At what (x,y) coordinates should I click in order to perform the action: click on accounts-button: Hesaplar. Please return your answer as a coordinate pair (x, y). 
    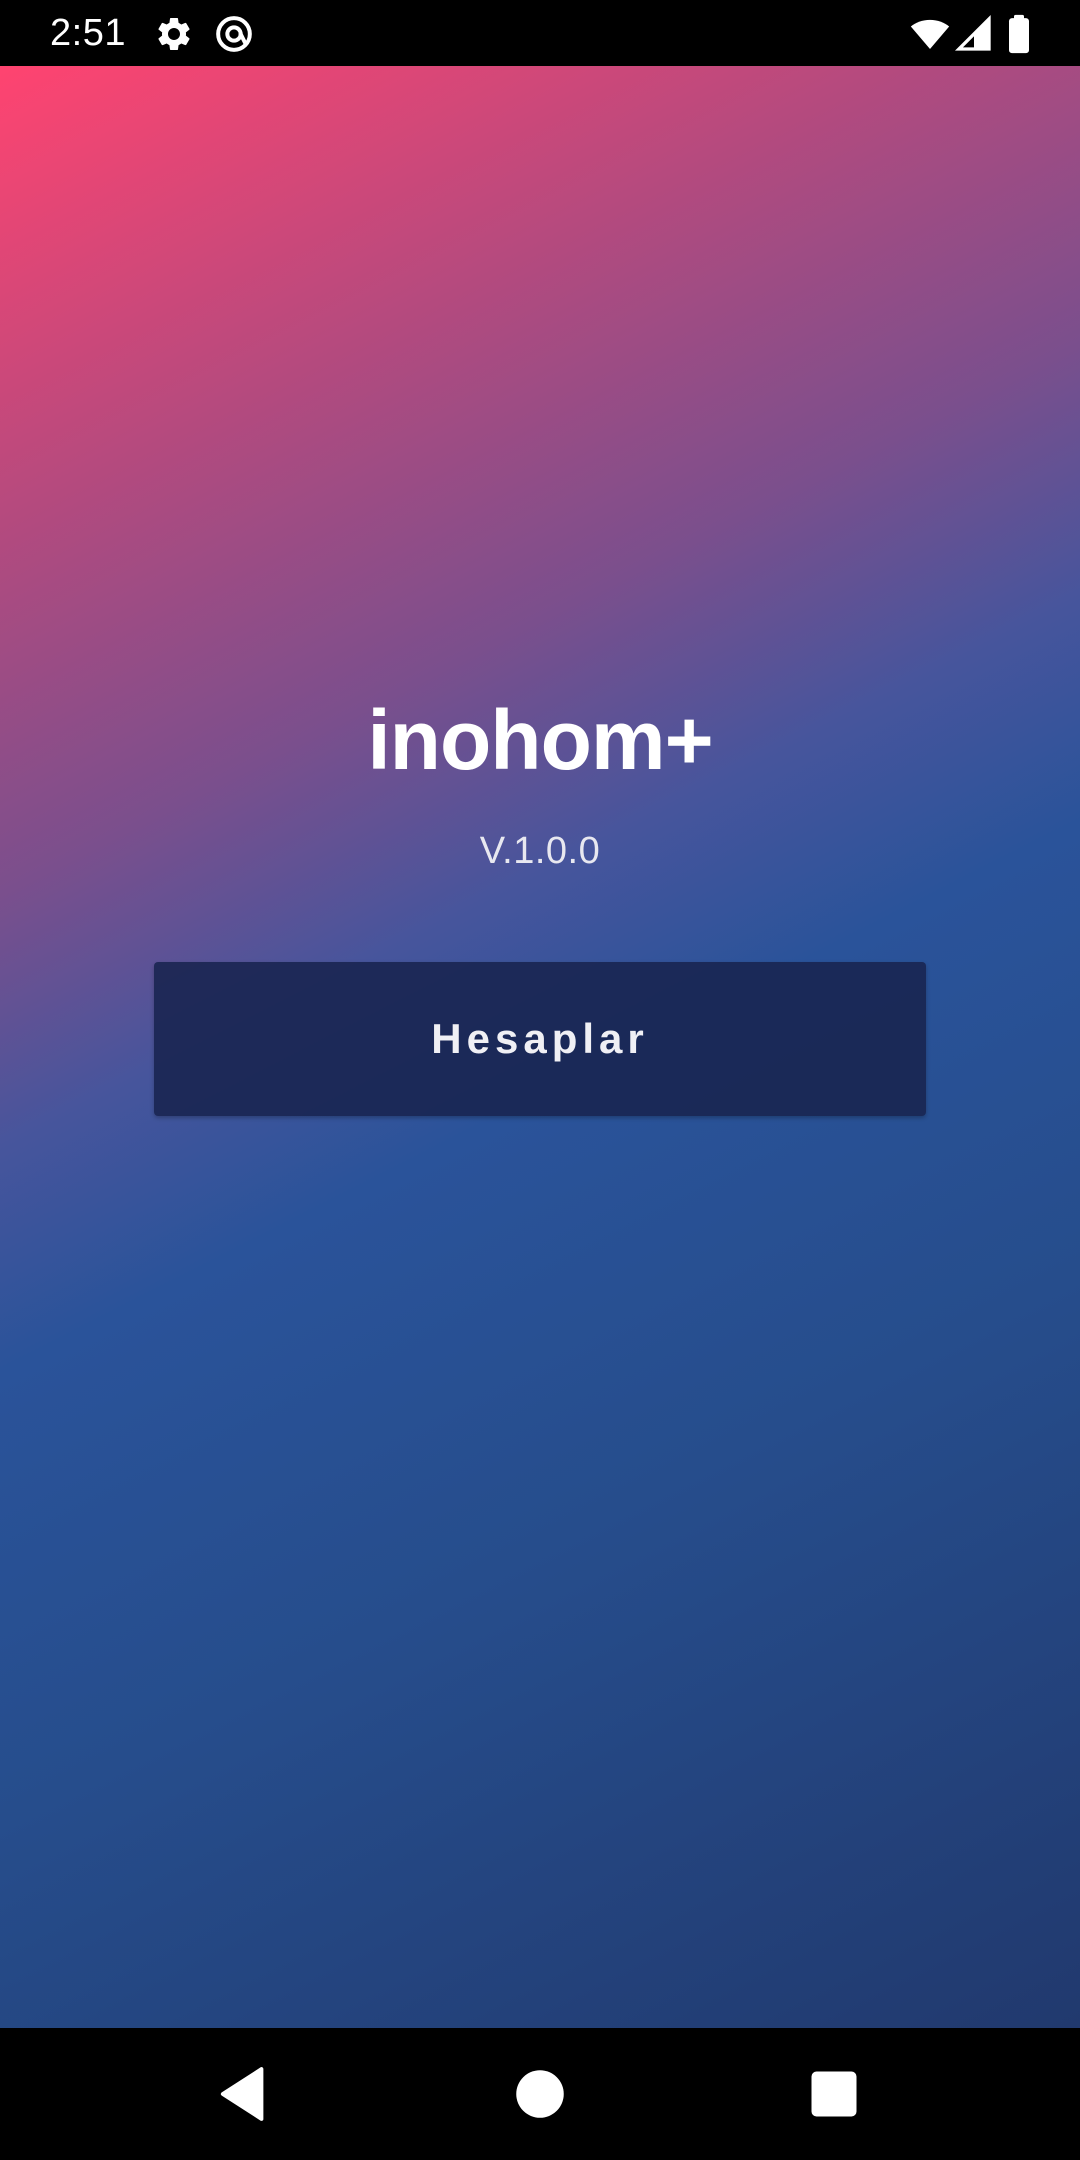
    Looking at the image, I should click on (540, 1039).